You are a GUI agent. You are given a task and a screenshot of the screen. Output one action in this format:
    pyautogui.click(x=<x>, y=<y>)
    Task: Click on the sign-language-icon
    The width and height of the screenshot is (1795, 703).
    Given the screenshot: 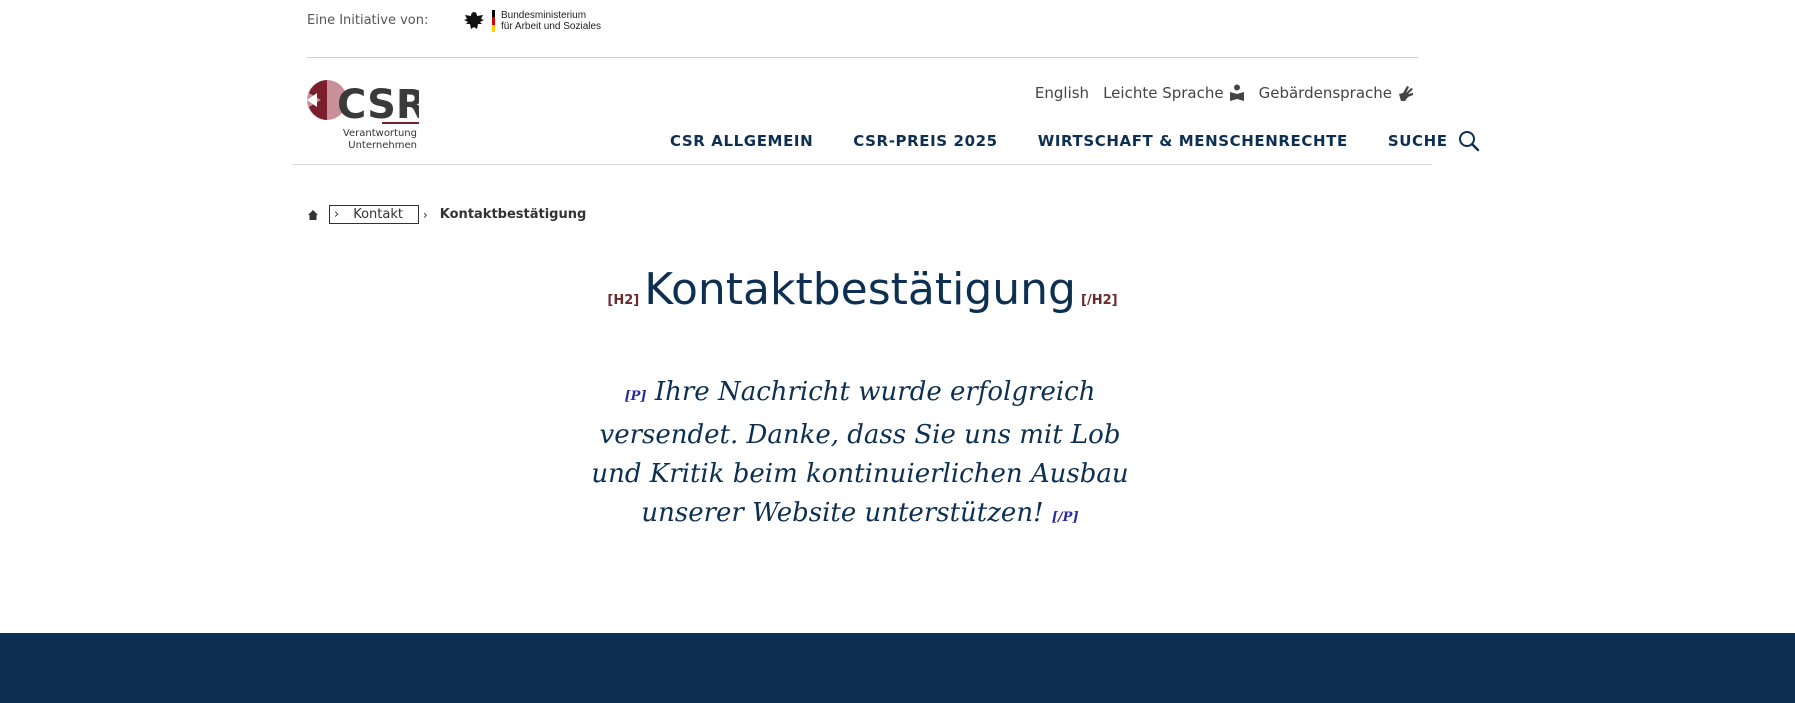 What is the action you would take?
    pyautogui.click(x=1406, y=93)
    